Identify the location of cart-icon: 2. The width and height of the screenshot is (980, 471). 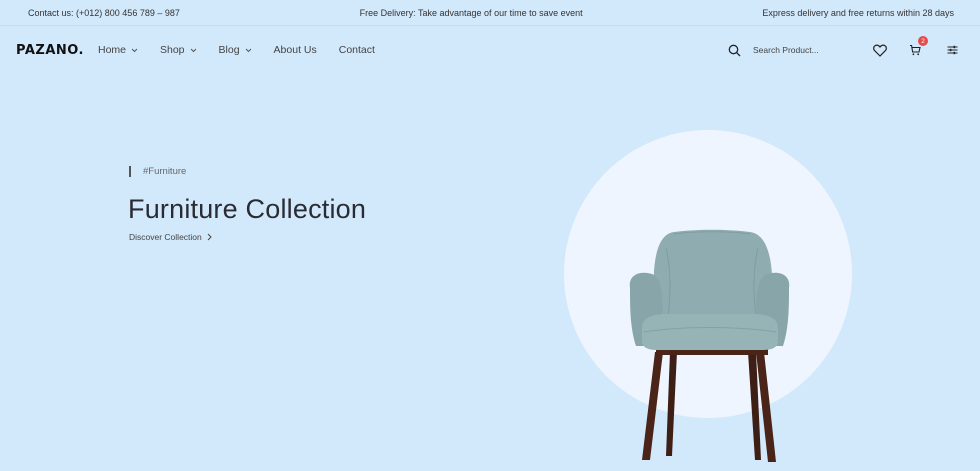
(918, 46).